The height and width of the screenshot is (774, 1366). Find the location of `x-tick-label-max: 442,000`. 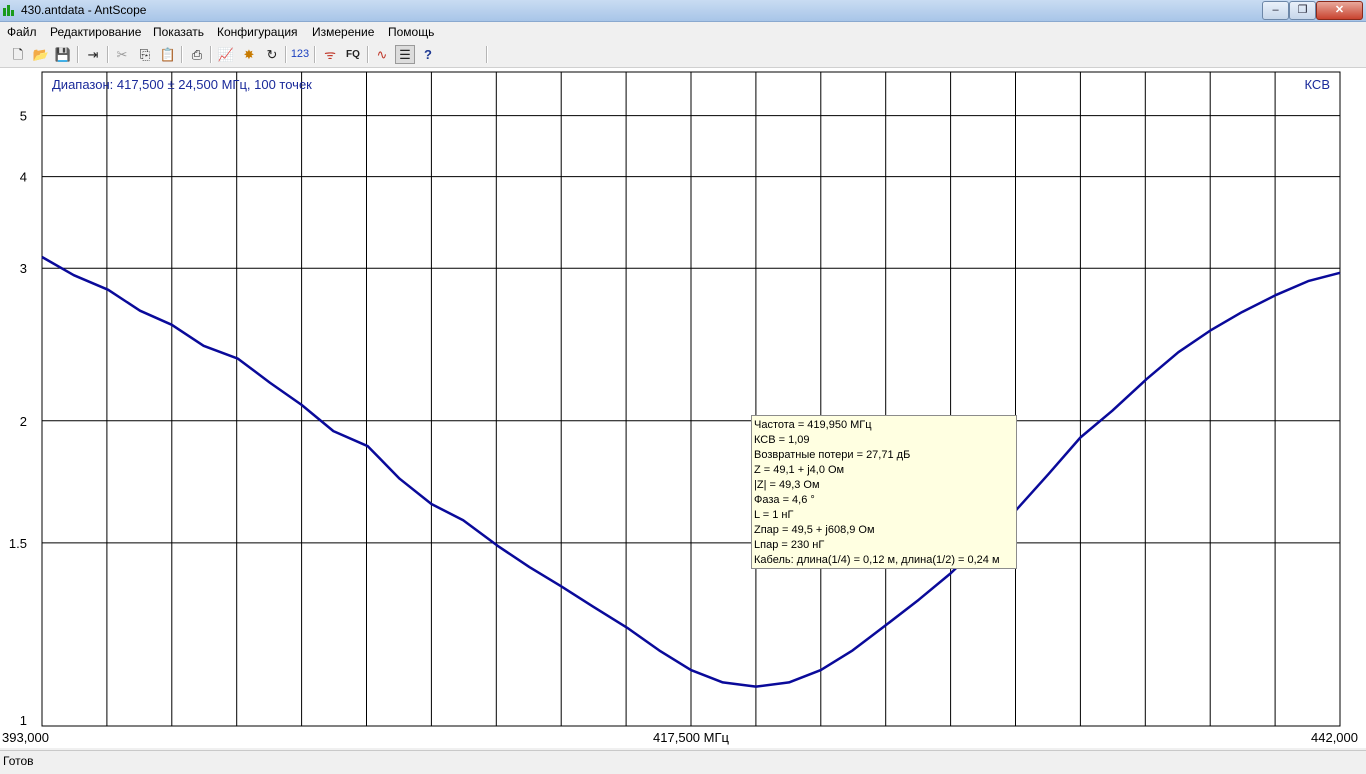

x-tick-label-max: 442,000 is located at coordinates (1334, 737).